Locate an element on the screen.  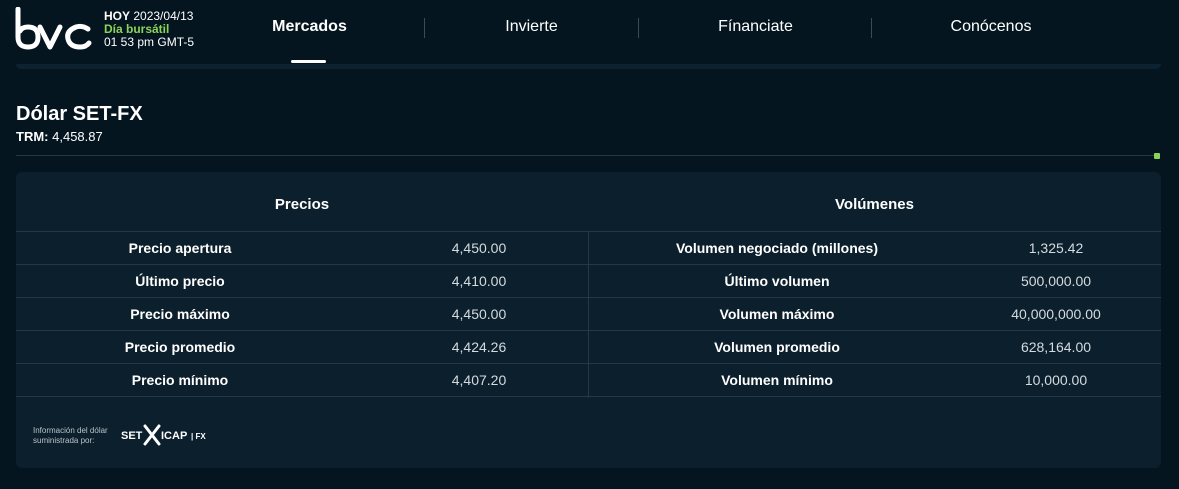
divider is located at coordinates (586, 155).